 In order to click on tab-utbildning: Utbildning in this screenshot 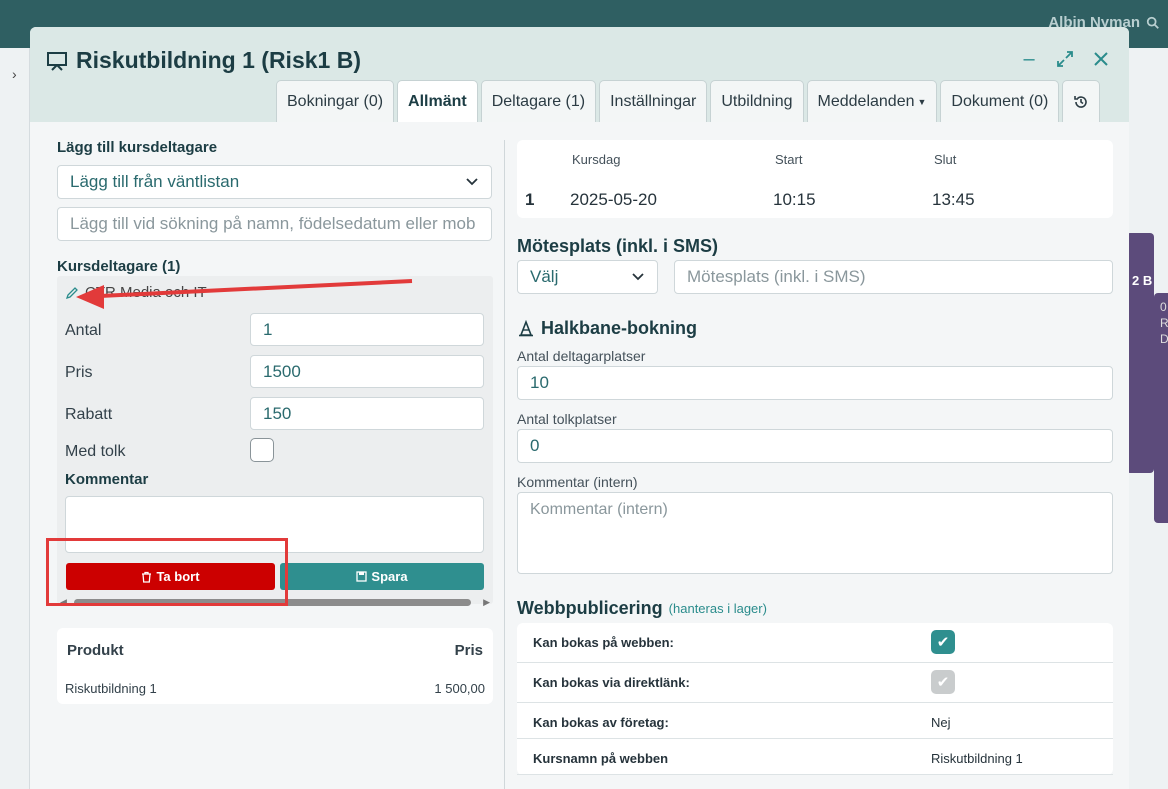, I will do `click(757, 101)`.